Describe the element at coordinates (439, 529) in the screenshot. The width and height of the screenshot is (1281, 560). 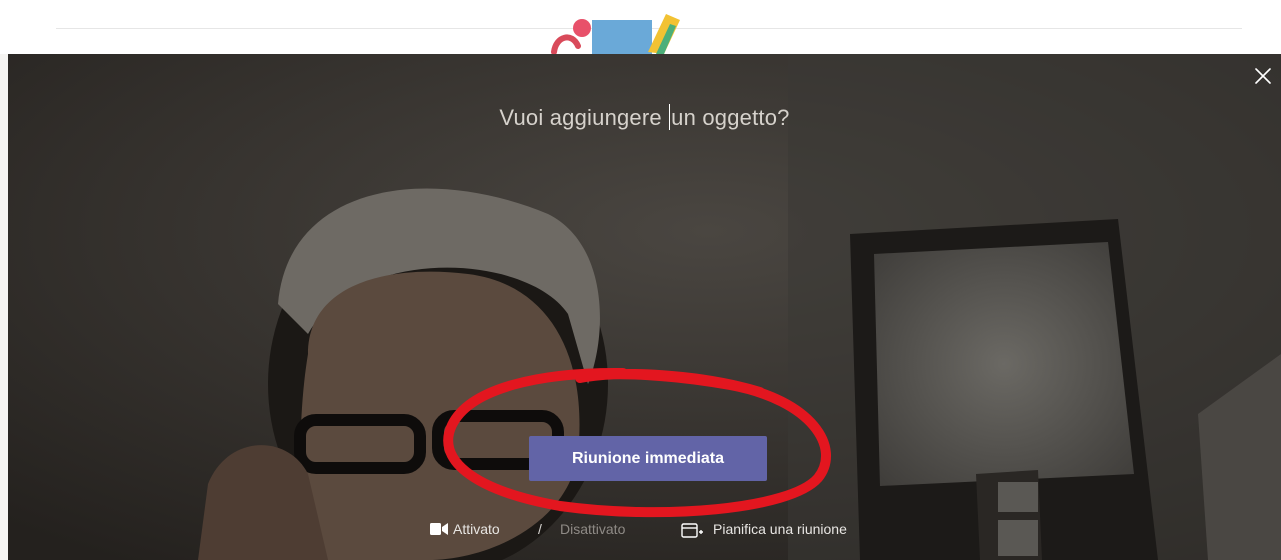
I see `video-camera-icon` at that location.